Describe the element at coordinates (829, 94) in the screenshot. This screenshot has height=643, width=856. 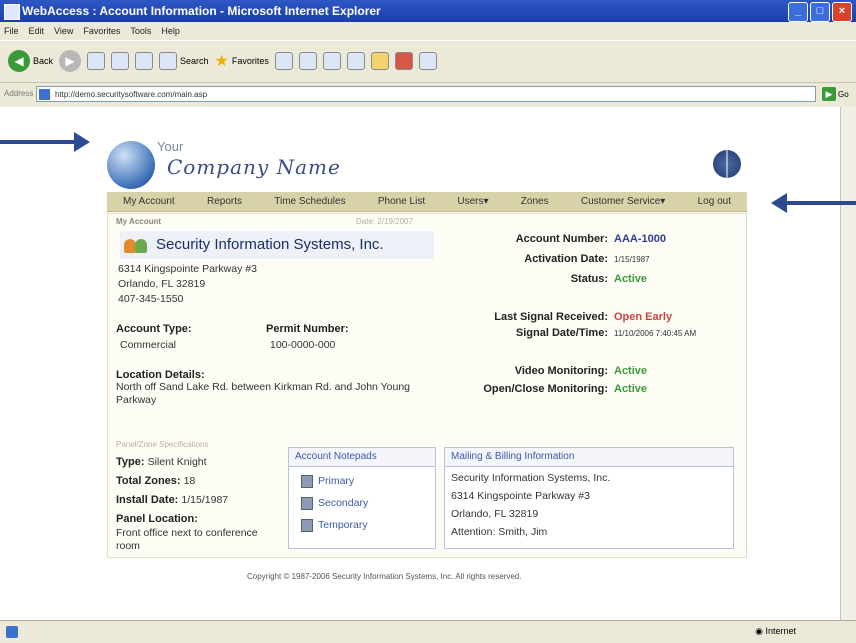
I see `go-arrow-icon: ▶` at that location.